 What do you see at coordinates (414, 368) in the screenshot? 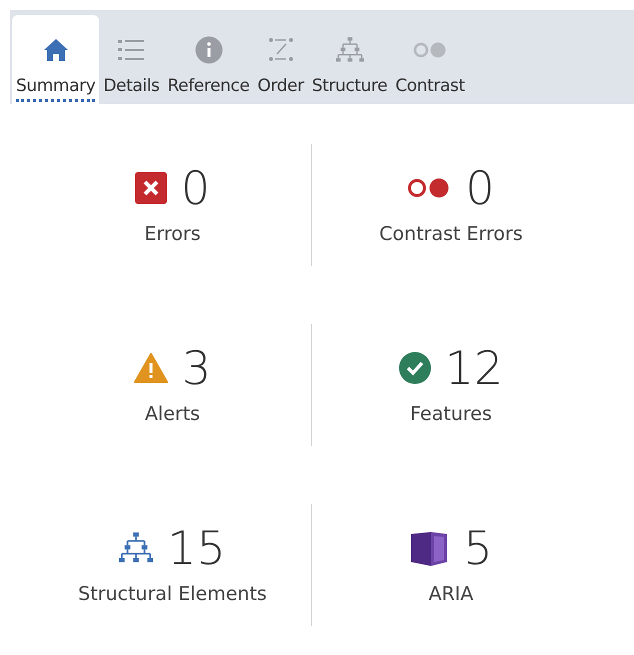
I see `checkmark-icon` at bounding box center [414, 368].